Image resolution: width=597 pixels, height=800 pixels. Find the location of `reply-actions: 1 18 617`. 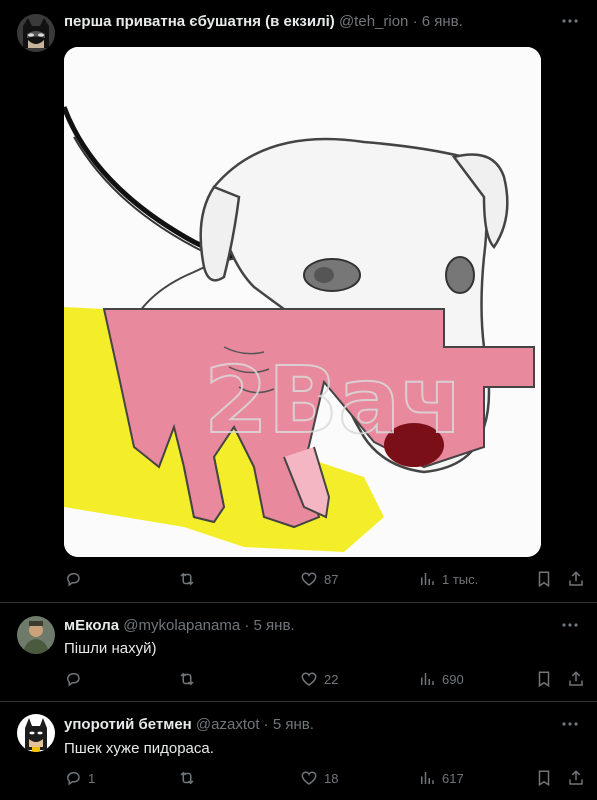

reply-actions: 1 18 617 is located at coordinates (298, 780).